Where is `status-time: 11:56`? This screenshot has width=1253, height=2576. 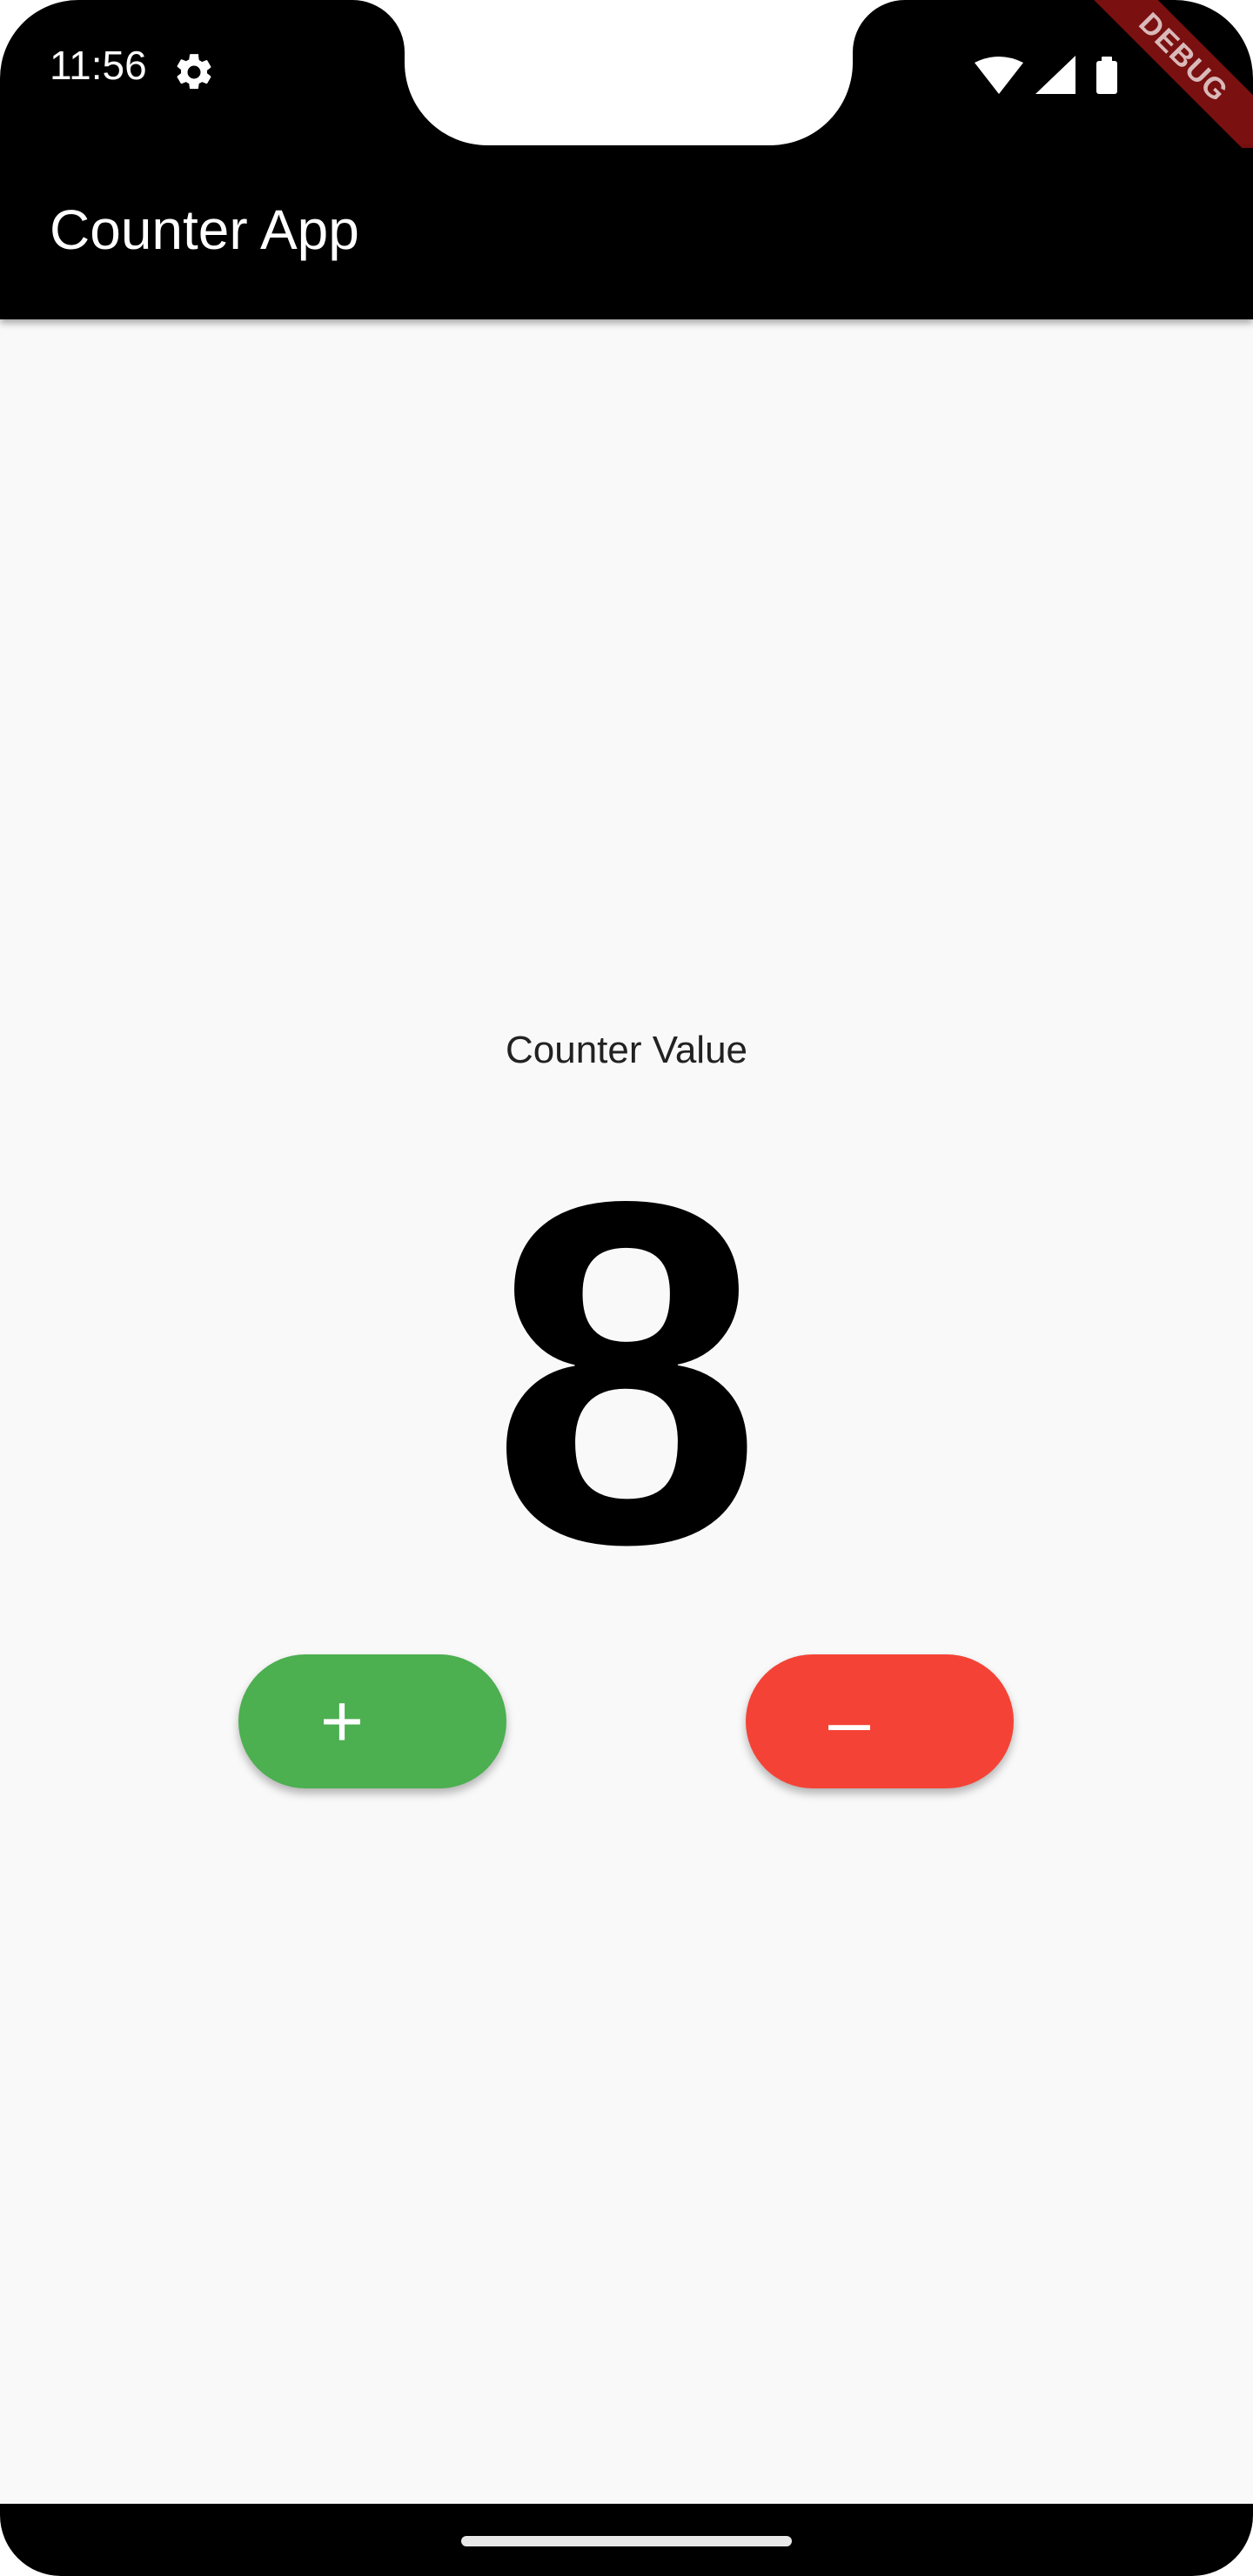
status-time: 11:56 is located at coordinates (98, 65).